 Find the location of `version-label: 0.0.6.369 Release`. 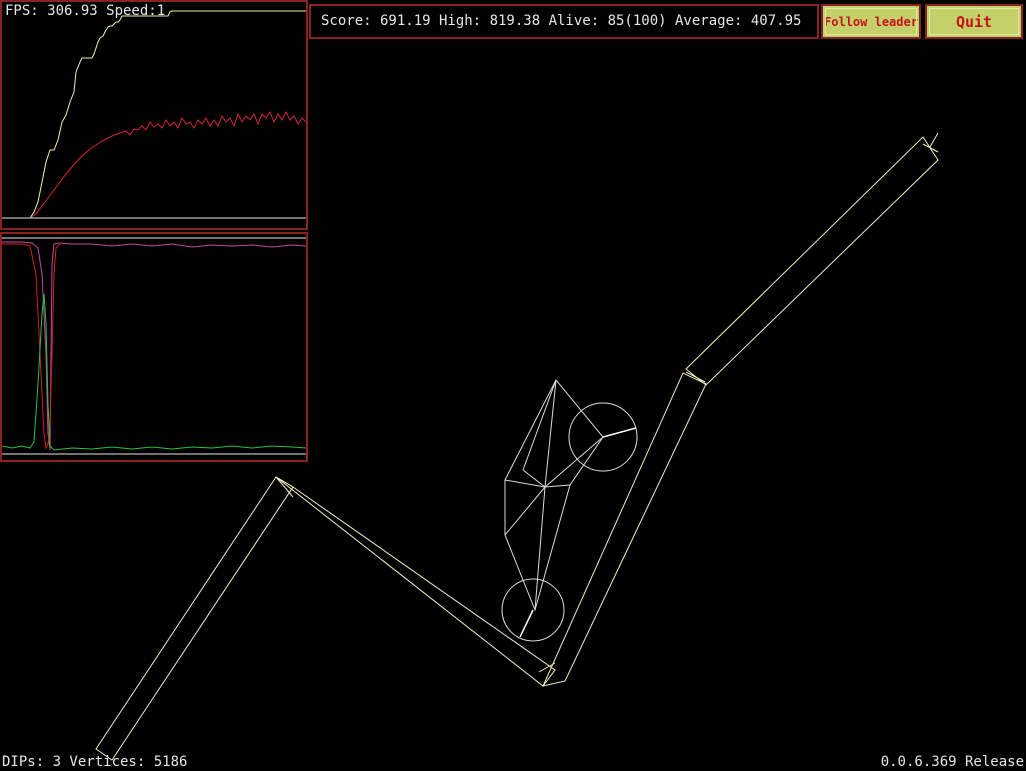

version-label: 0.0.6.369 Release is located at coordinates (952, 762).